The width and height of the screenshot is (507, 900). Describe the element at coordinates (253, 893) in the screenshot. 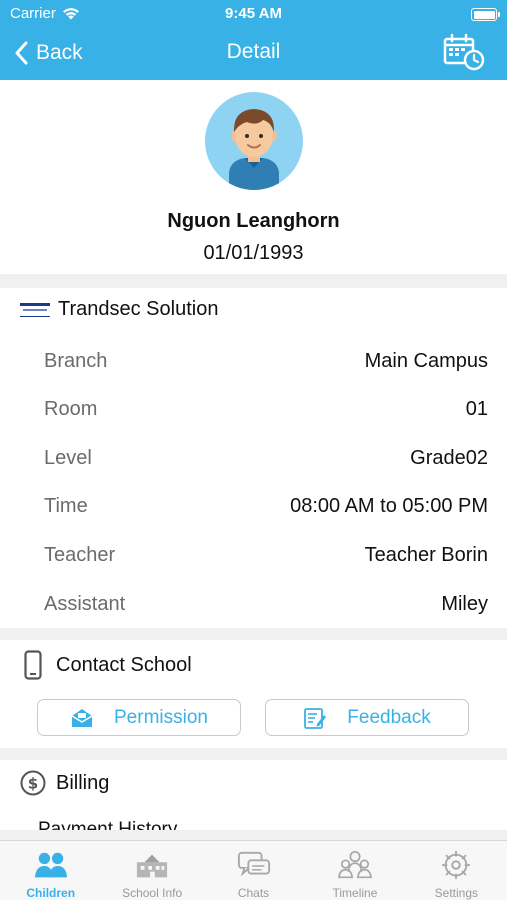

I see `tab-label: Chats` at that location.